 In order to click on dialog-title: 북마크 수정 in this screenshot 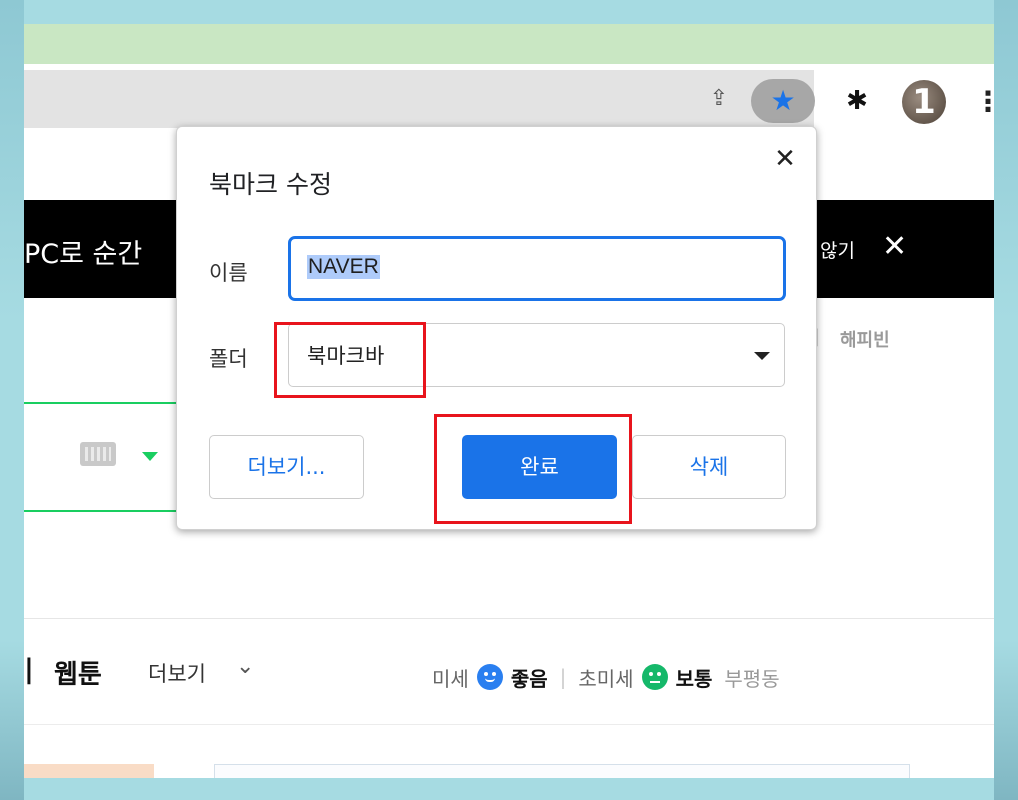, I will do `click(270, 184)`.